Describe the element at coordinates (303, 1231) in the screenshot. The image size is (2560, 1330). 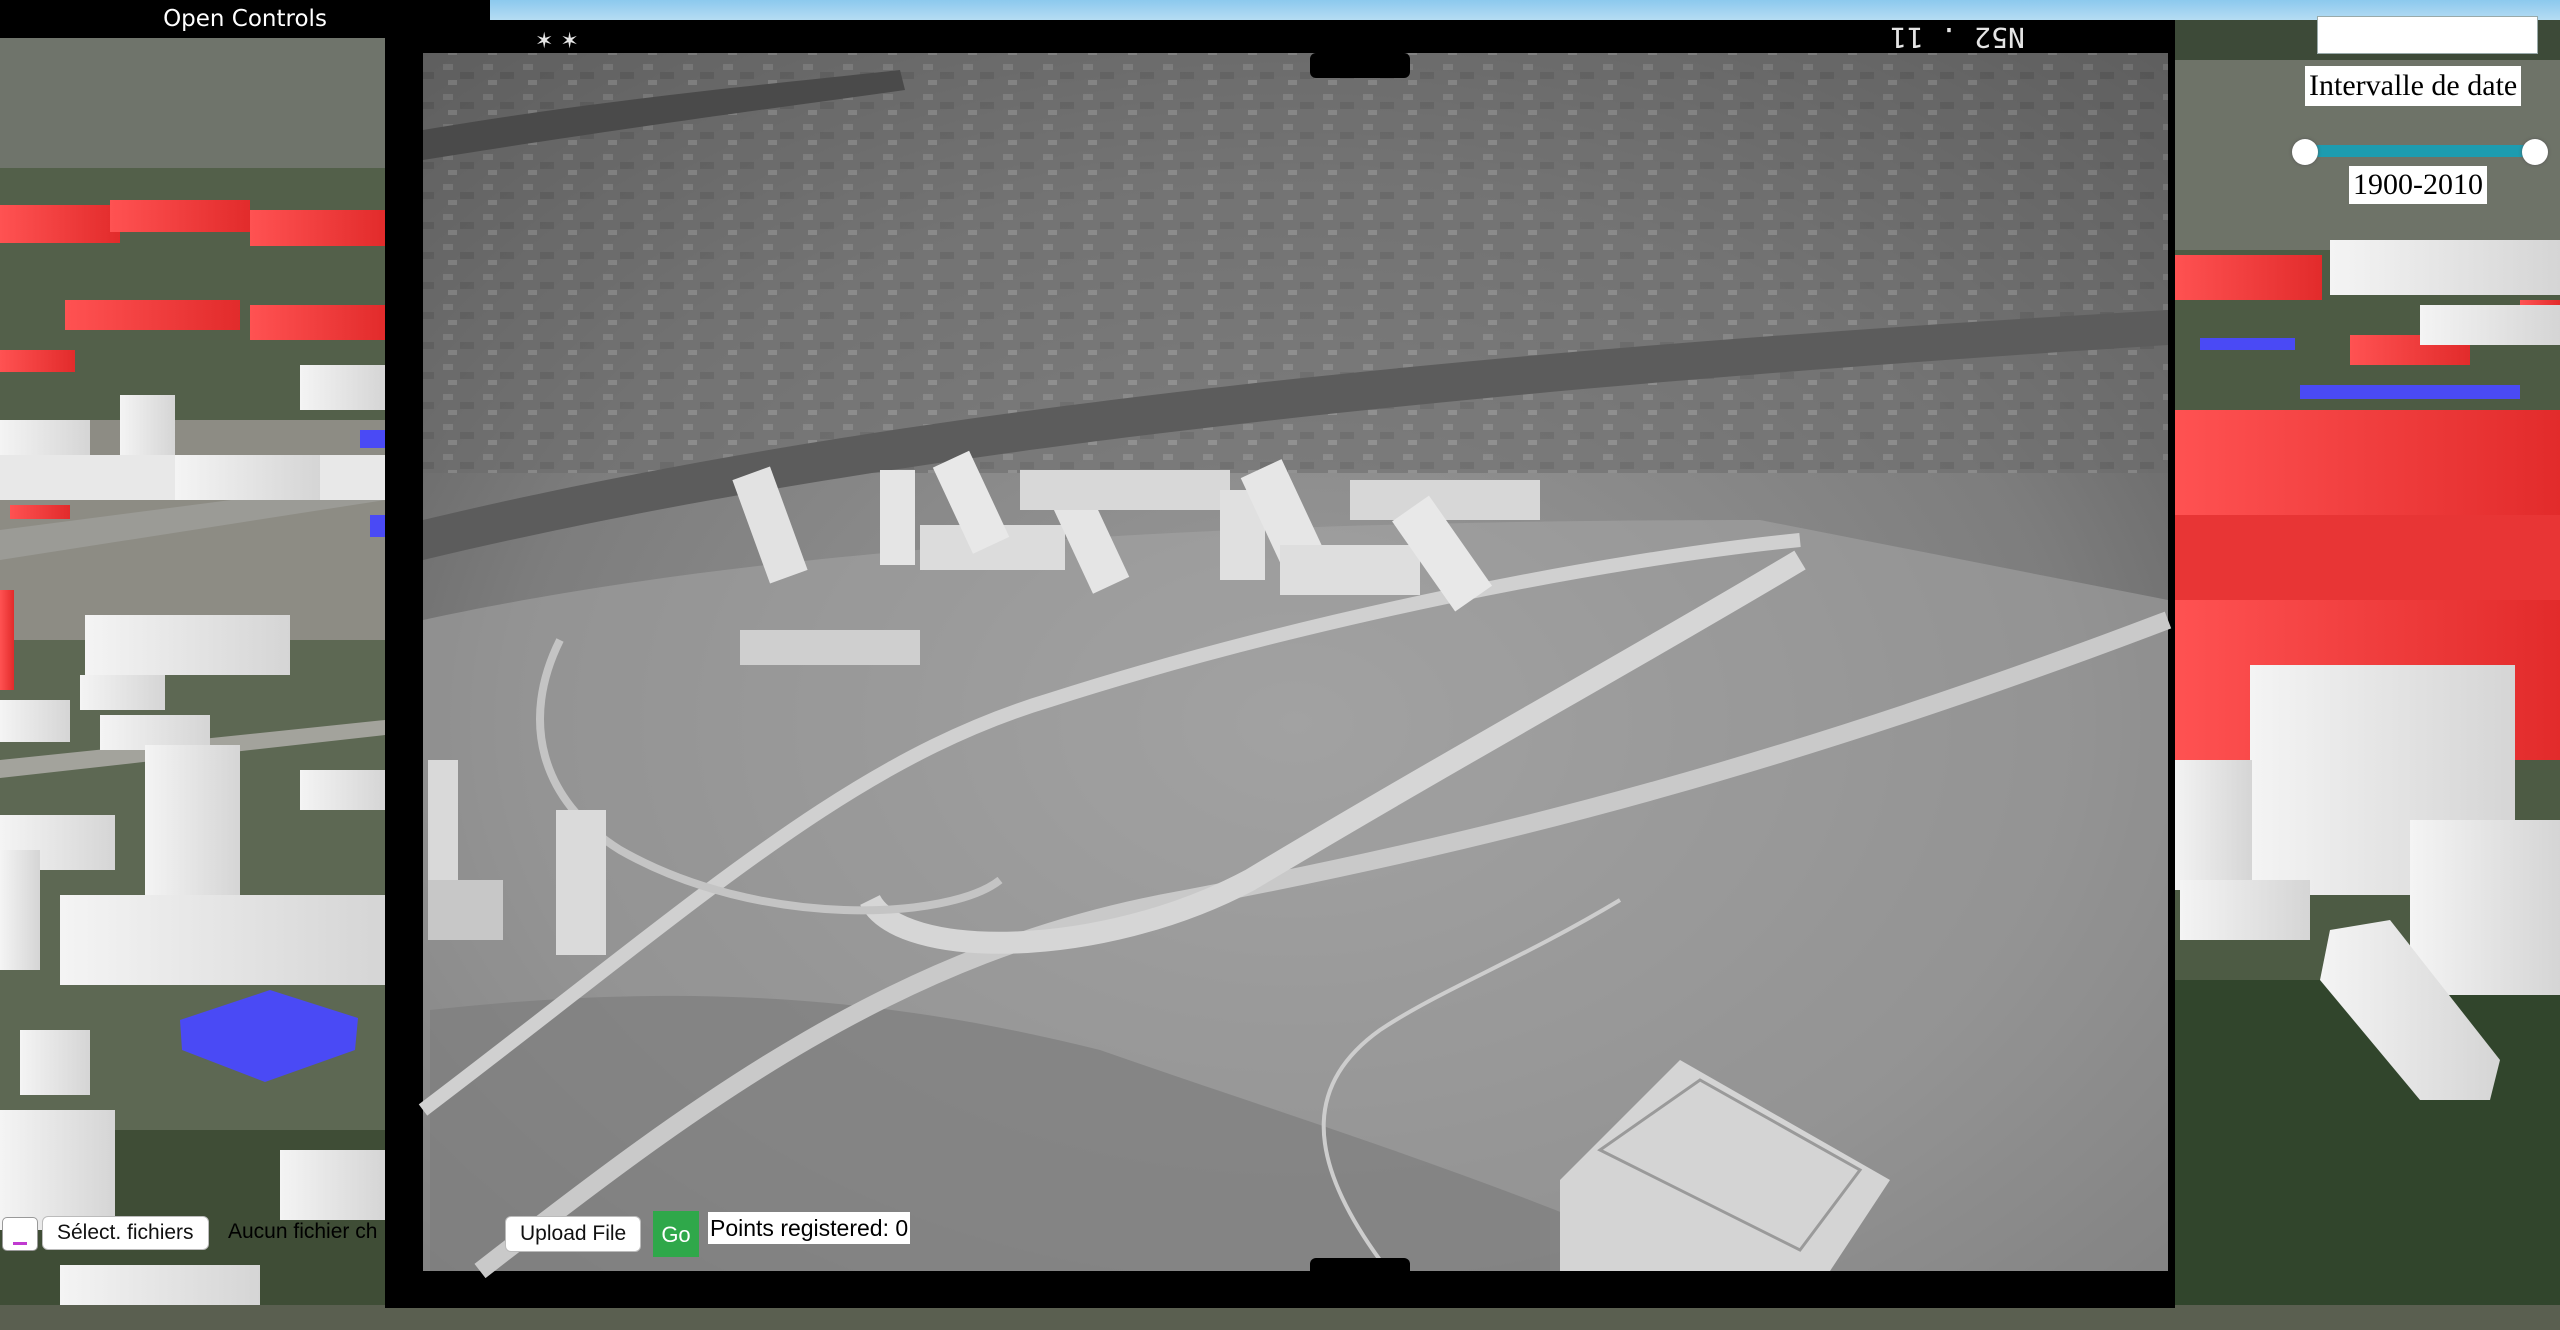
I see `file-status-text: Aucun fichier ch` at that location.